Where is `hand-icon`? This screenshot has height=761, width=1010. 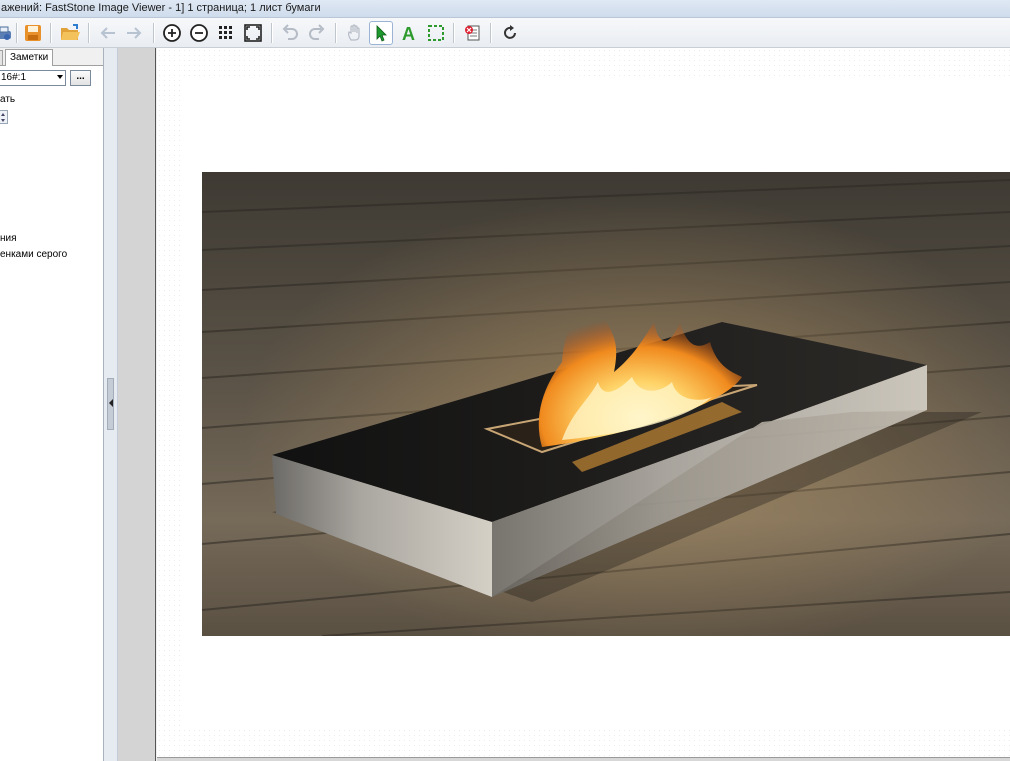 hand-icon is located at coordinates (355, 33).